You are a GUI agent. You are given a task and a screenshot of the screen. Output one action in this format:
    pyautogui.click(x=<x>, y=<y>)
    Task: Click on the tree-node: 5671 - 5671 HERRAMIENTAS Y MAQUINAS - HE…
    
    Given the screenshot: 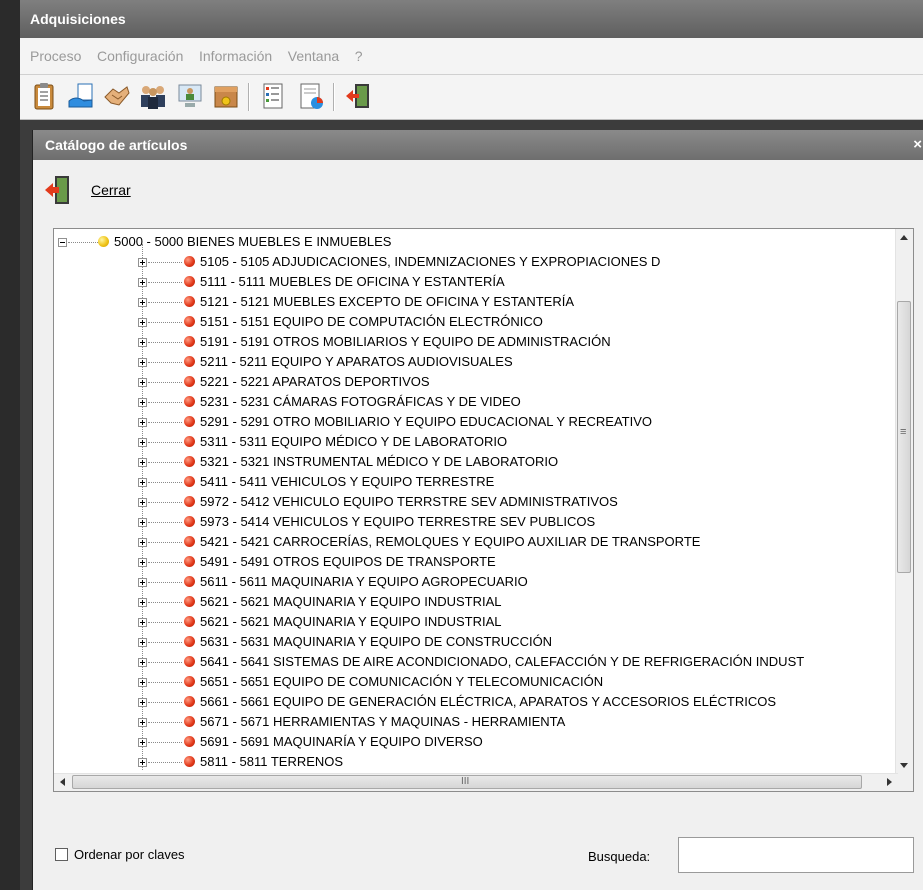 What is the action you would take?
    pyautogui.click(x=474, y=722)
    